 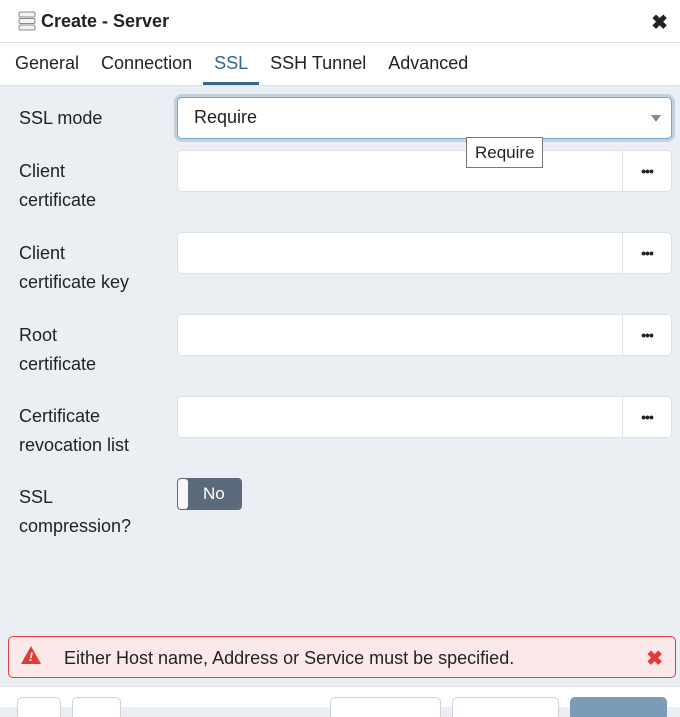 What do you see at coordinates (424, 171) in the screenshot?
I see `client-certificate-input: •••` at bounding box center [424, 171].